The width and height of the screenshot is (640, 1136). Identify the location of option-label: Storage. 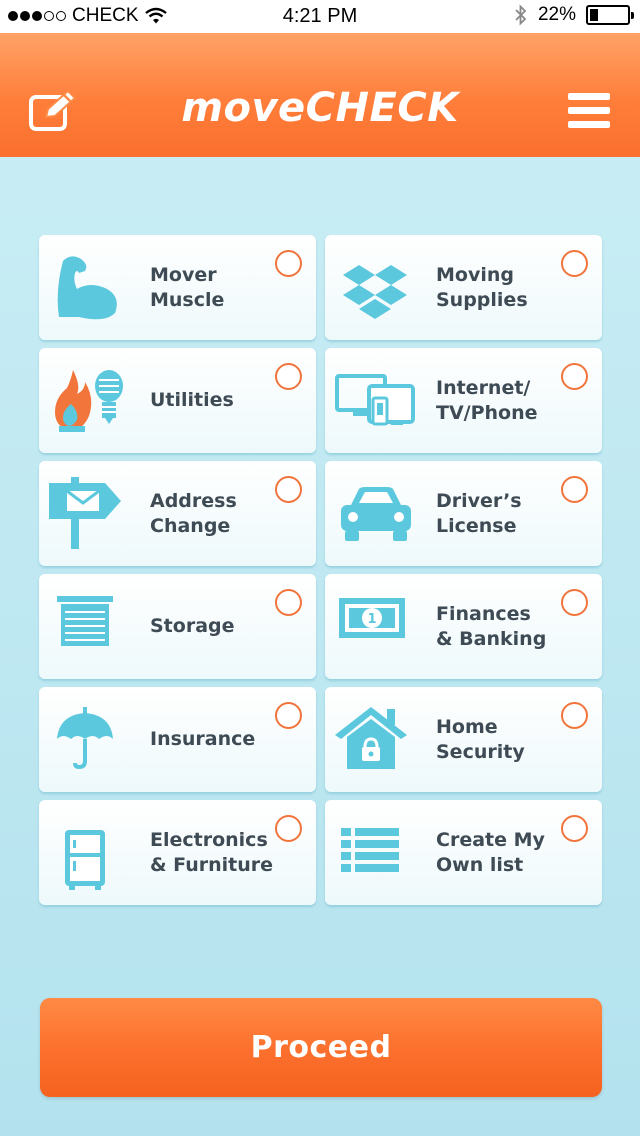
(192, 626).